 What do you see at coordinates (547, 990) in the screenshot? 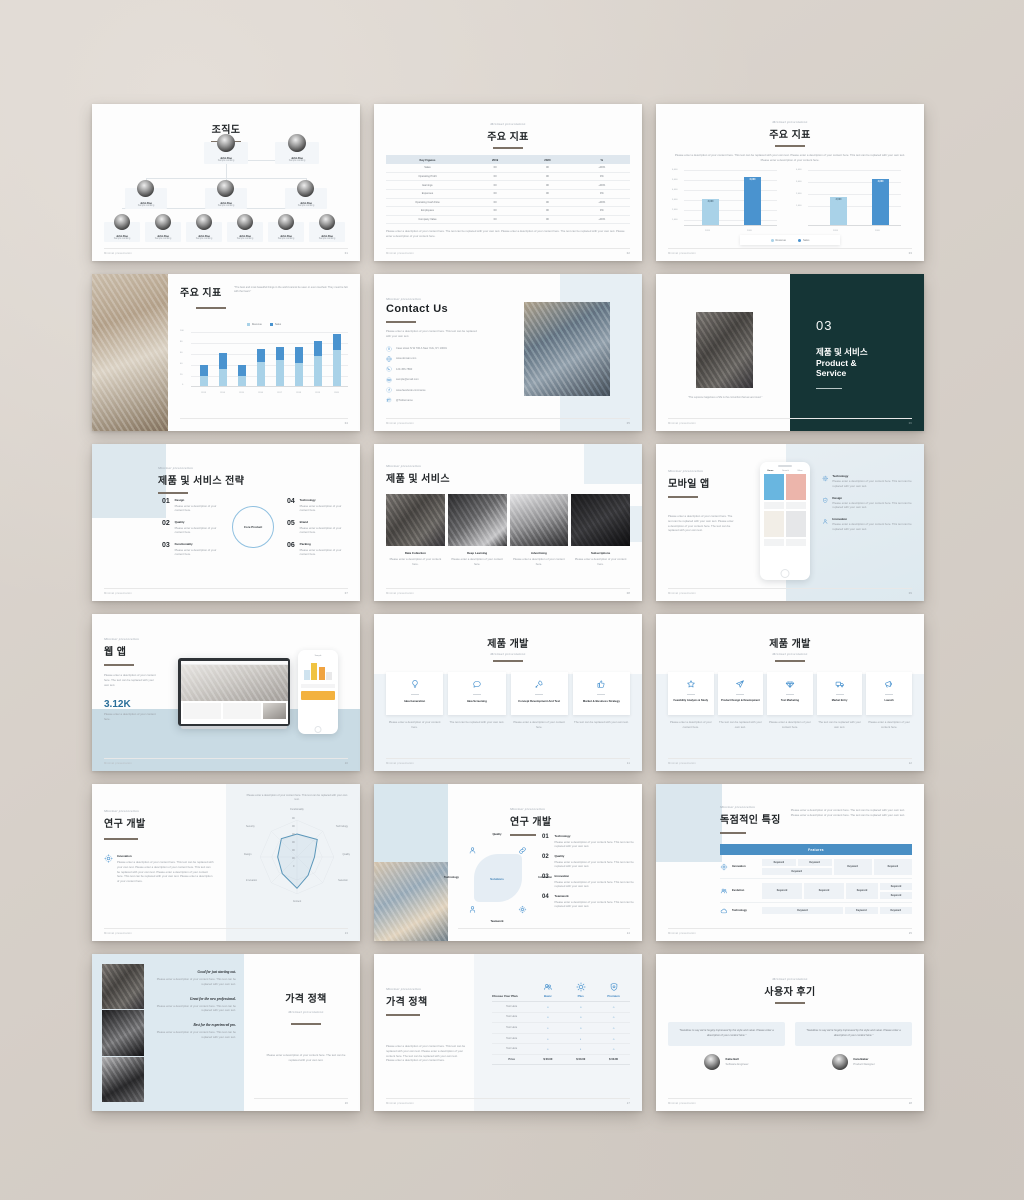
I see `plan-column: Basic` at bounding box center [547, 990].